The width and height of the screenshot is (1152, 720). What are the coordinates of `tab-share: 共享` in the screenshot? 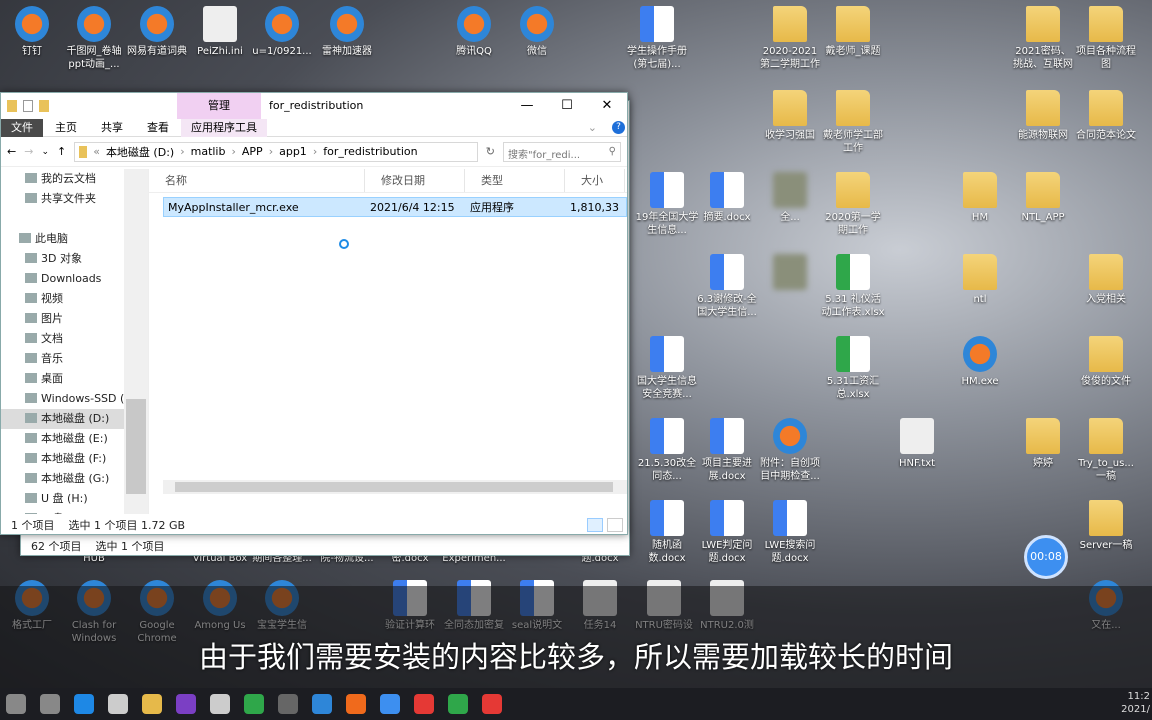 It's located at (112, 128).